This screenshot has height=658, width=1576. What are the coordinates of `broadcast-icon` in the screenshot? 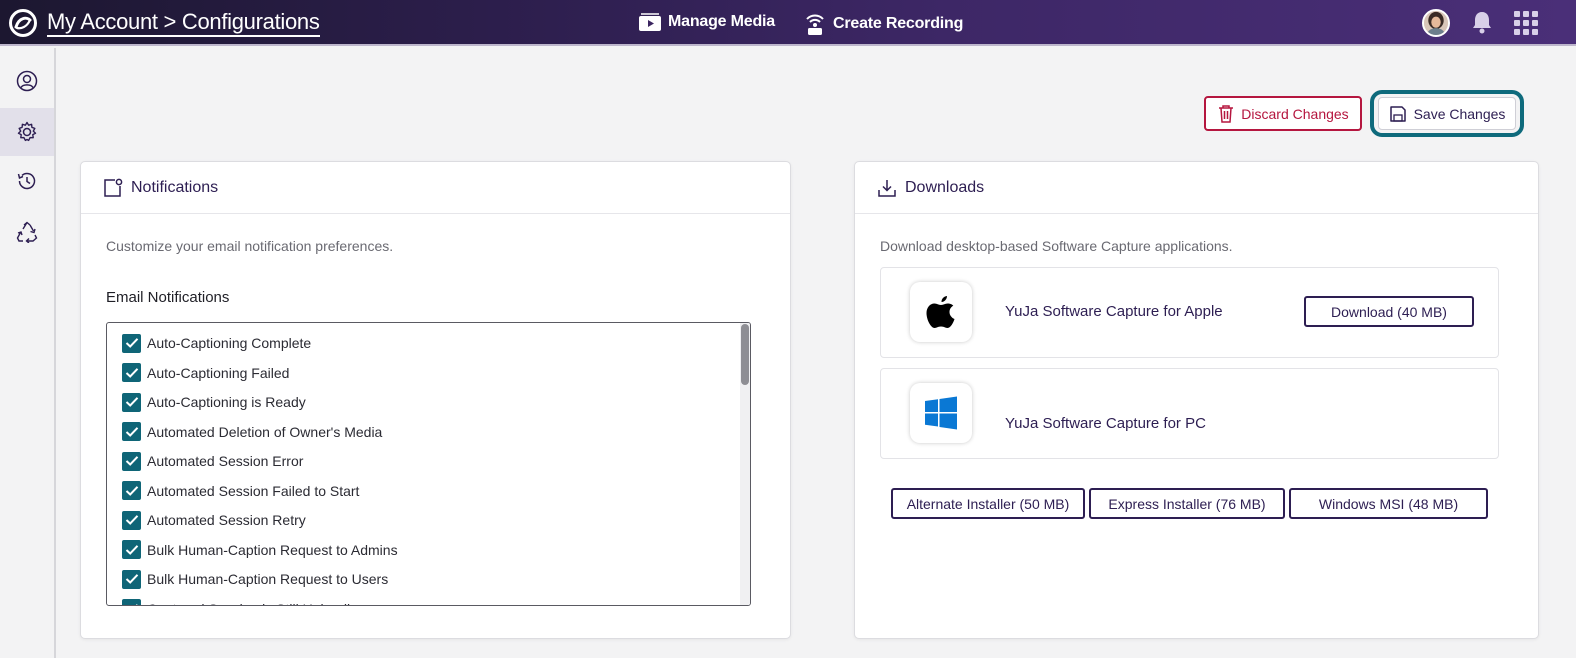 It's located at (815, 24).